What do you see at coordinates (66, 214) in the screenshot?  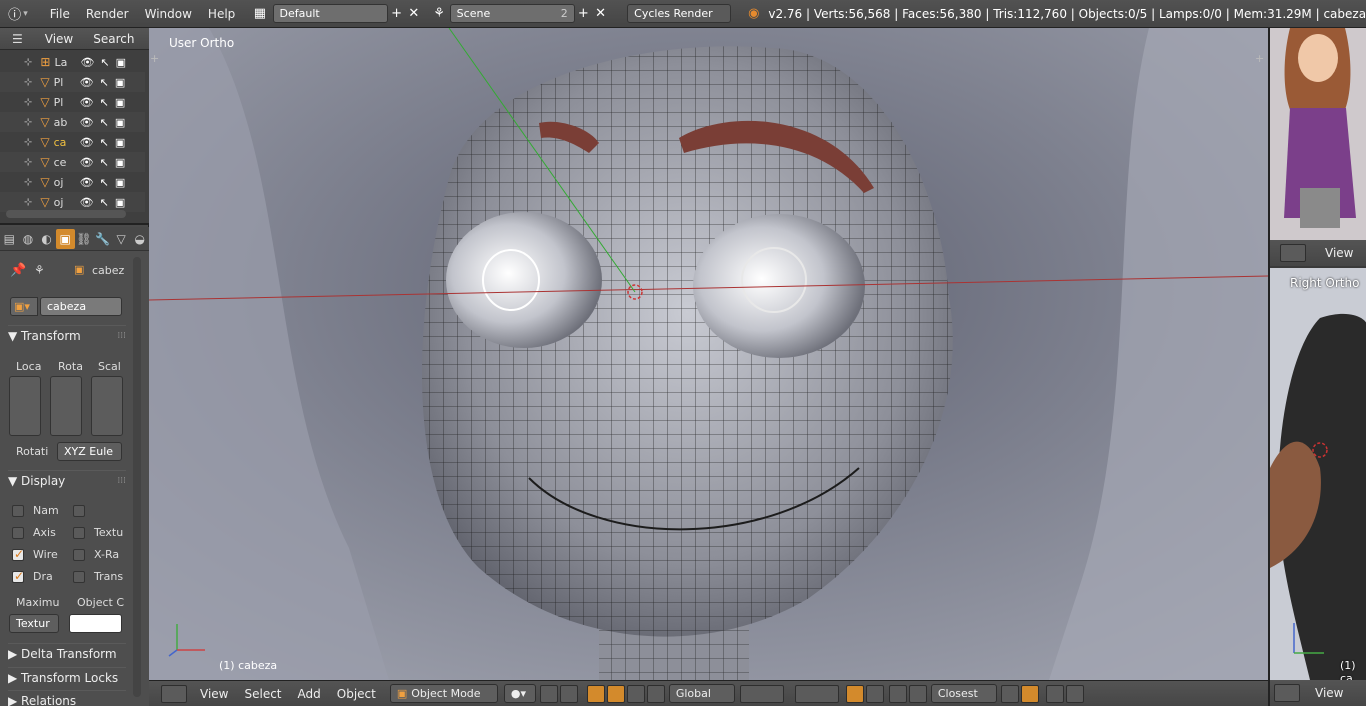 I see `outliner-scrollbar` at bounding box center [66, 214].